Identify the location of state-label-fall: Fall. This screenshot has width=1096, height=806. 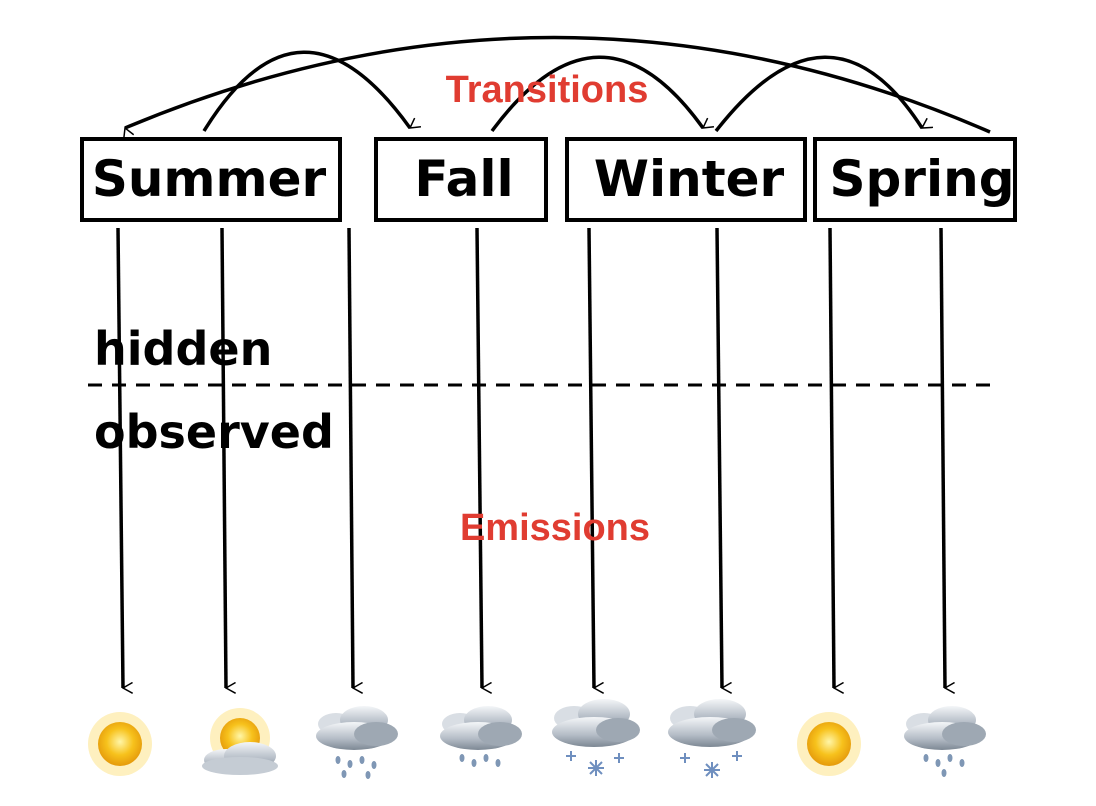
(463, 179).